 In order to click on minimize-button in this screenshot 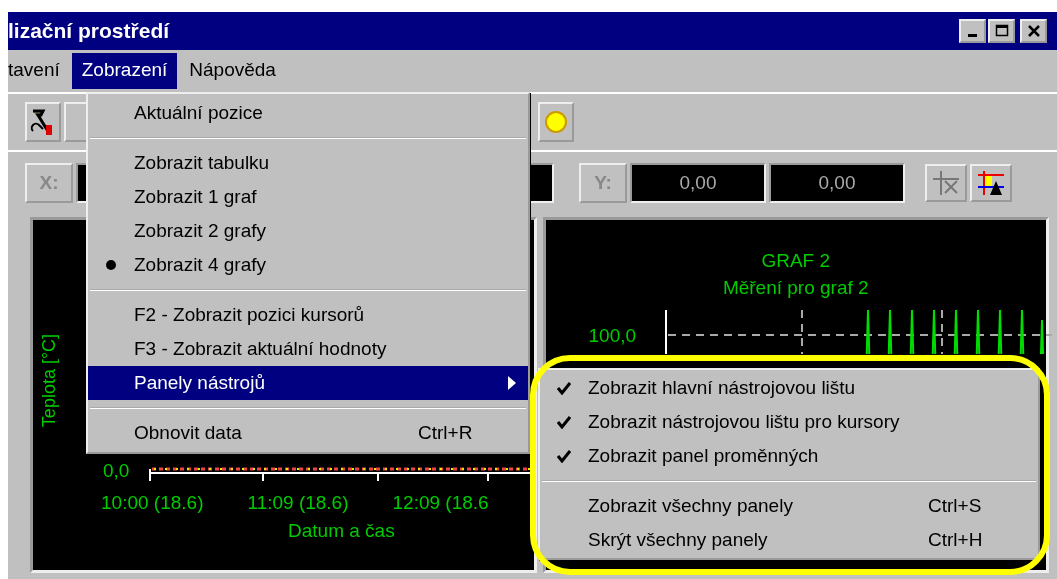, I will do `click(972, 31)`.